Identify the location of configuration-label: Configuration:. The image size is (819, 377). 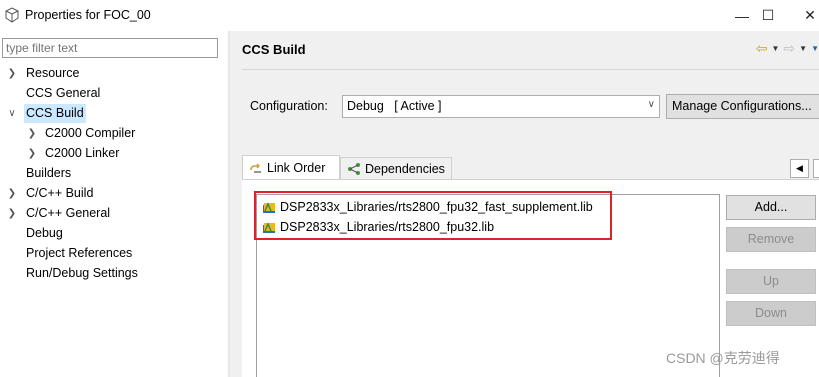
(289, 106).